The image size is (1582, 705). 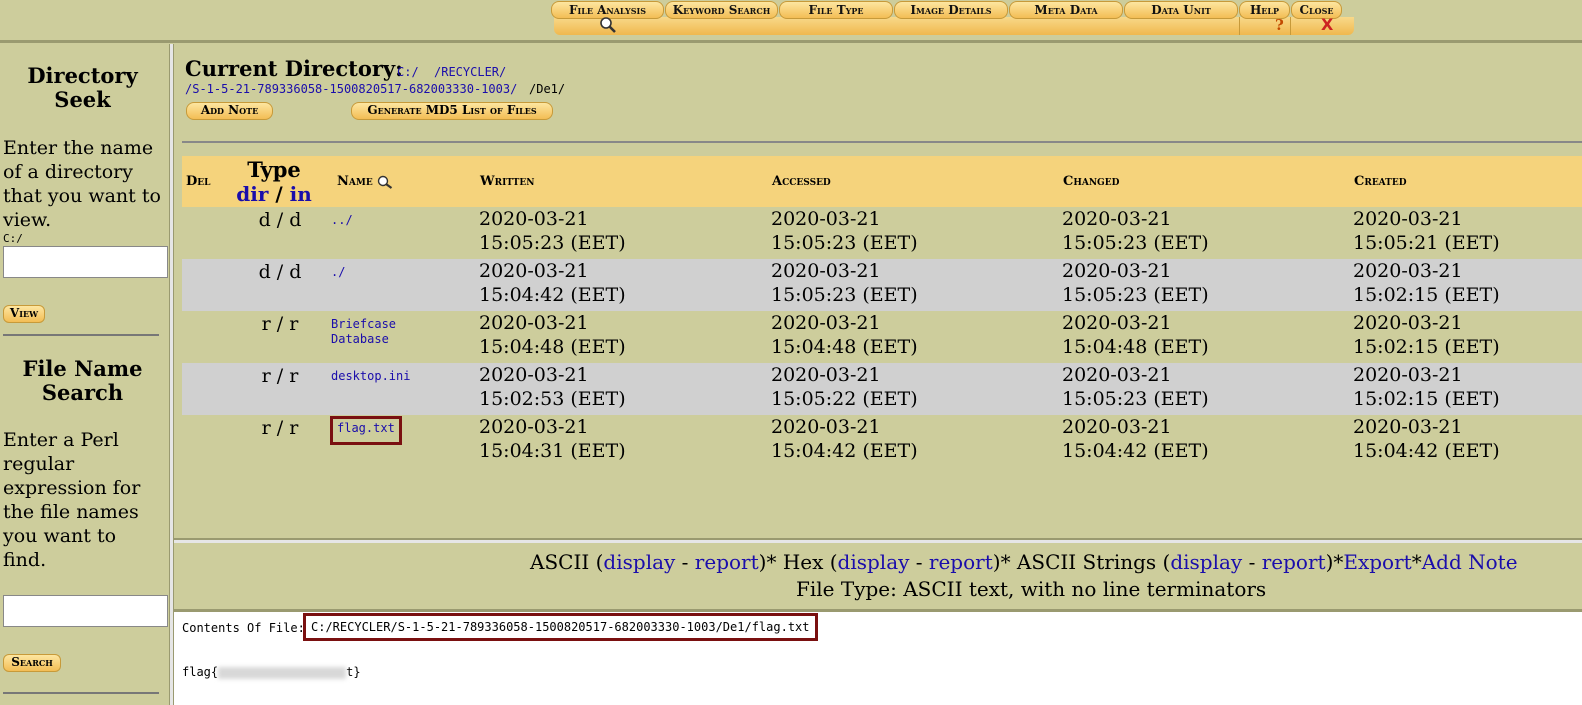 What do you see at coordinates (844, 335) in the screenshot?
I see `accessed-cell: 2020-03-21 15:04:48 (EET)` at bounding box center [844, 335].